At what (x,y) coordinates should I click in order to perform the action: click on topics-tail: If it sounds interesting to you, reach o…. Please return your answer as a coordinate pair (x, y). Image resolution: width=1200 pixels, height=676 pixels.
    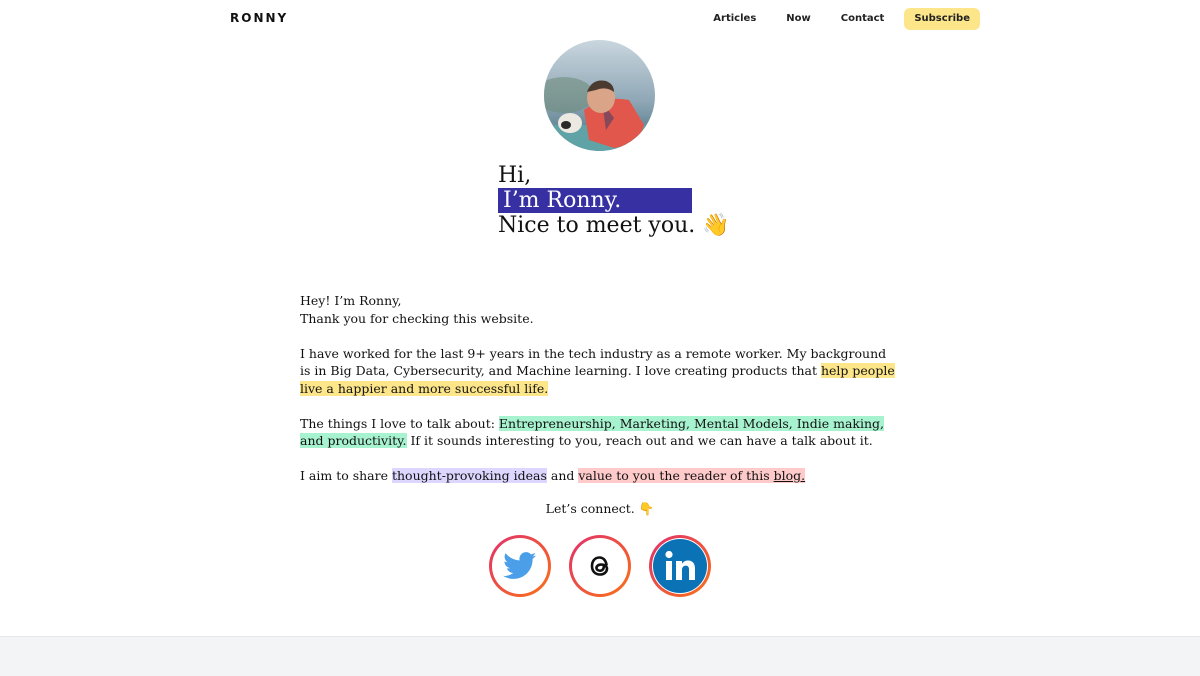
    Looking at the image, I should click on (639, 440).